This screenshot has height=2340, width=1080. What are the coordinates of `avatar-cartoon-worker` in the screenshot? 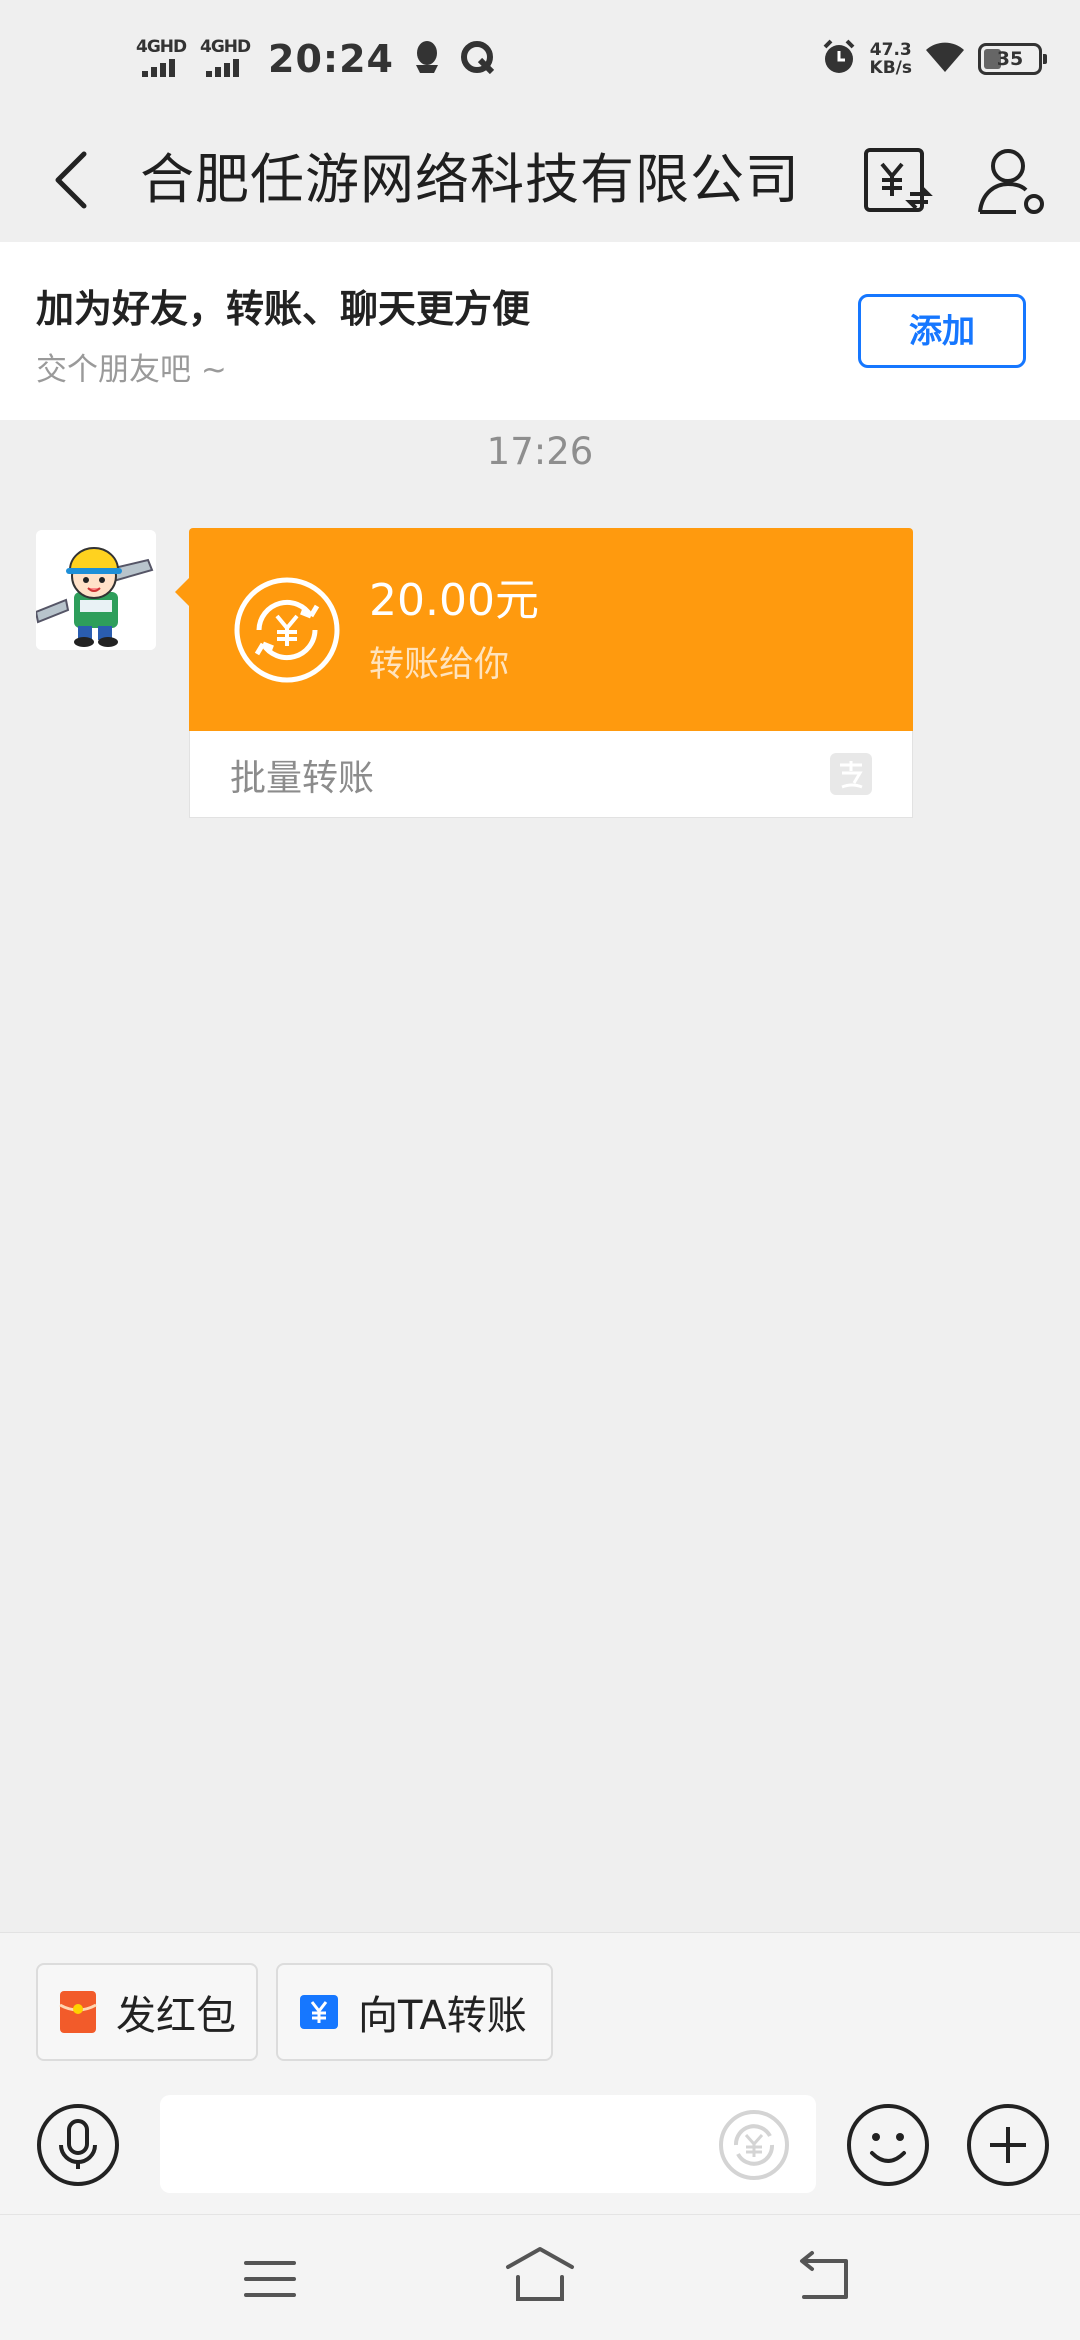 It's located at (96, 590).